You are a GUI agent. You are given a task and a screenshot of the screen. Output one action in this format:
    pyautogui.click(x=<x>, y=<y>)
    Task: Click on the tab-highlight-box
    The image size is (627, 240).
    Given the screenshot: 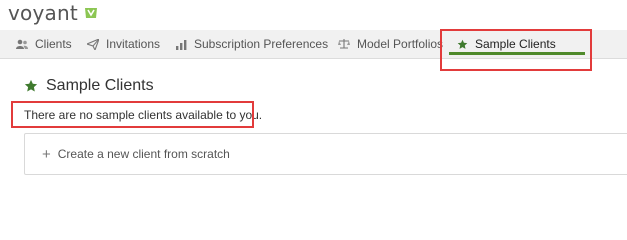 What is the action you would take?
    pyautogui.click(x=516, y=50)
    